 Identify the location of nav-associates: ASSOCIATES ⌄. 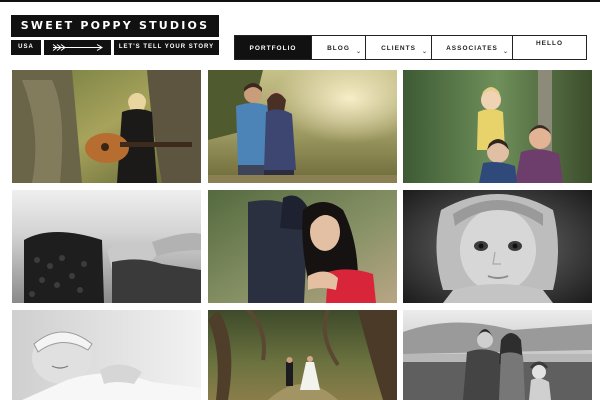
(472, 47).